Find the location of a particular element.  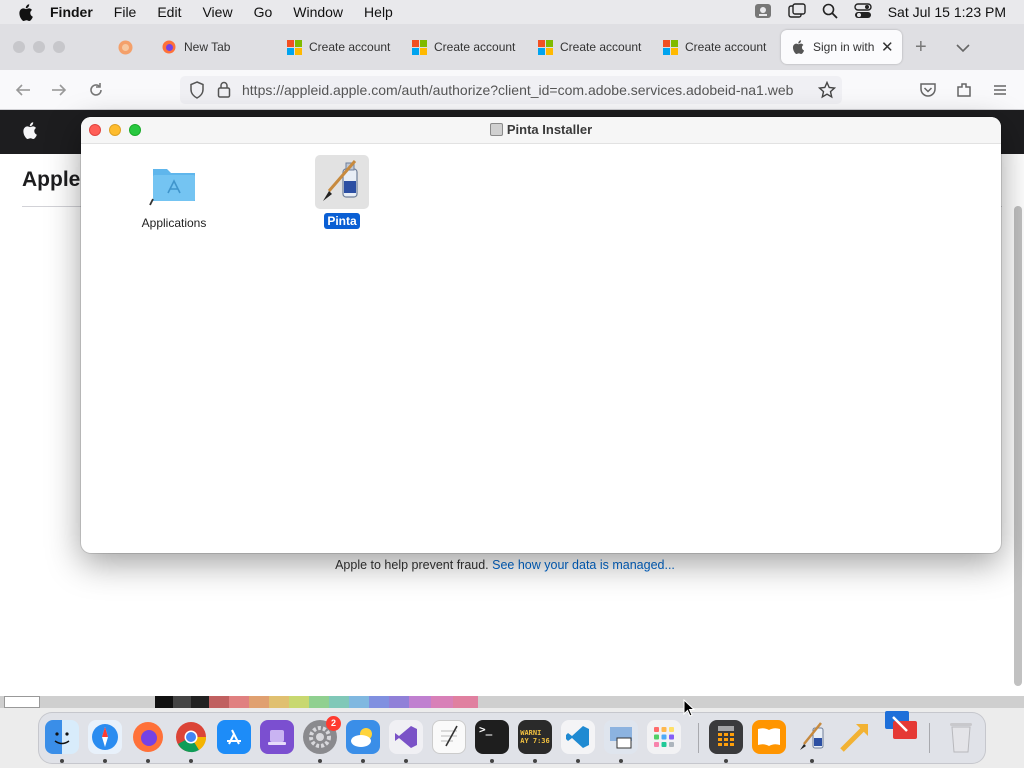

books-icon is located at coordinates (769, 737).